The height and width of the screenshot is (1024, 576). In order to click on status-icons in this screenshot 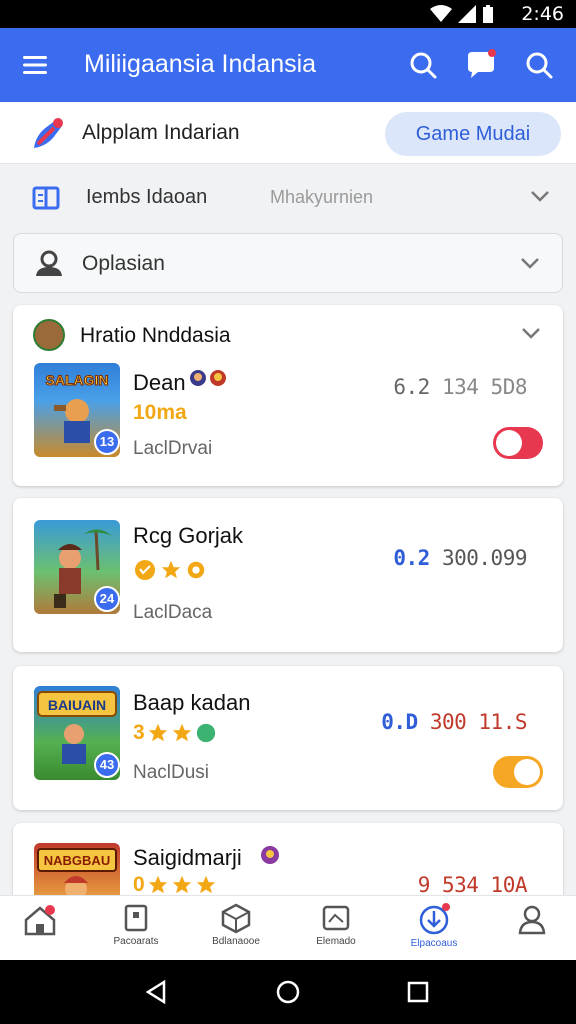, I will do `click(462, 14)`.